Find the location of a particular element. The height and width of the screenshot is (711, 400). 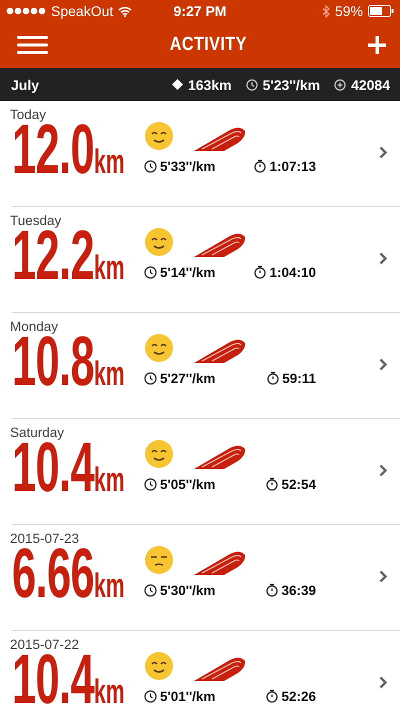

clock-time: 9:27 PM is located at coordinates (200, 11).